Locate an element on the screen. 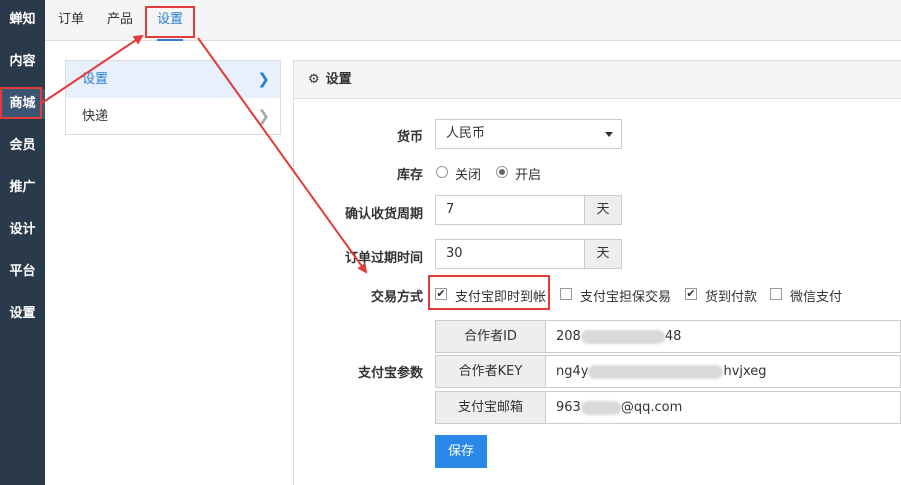 The height and width of the screenshot is (485, 901). arrow-shop-to-settings is located at coordinates (92, 69).